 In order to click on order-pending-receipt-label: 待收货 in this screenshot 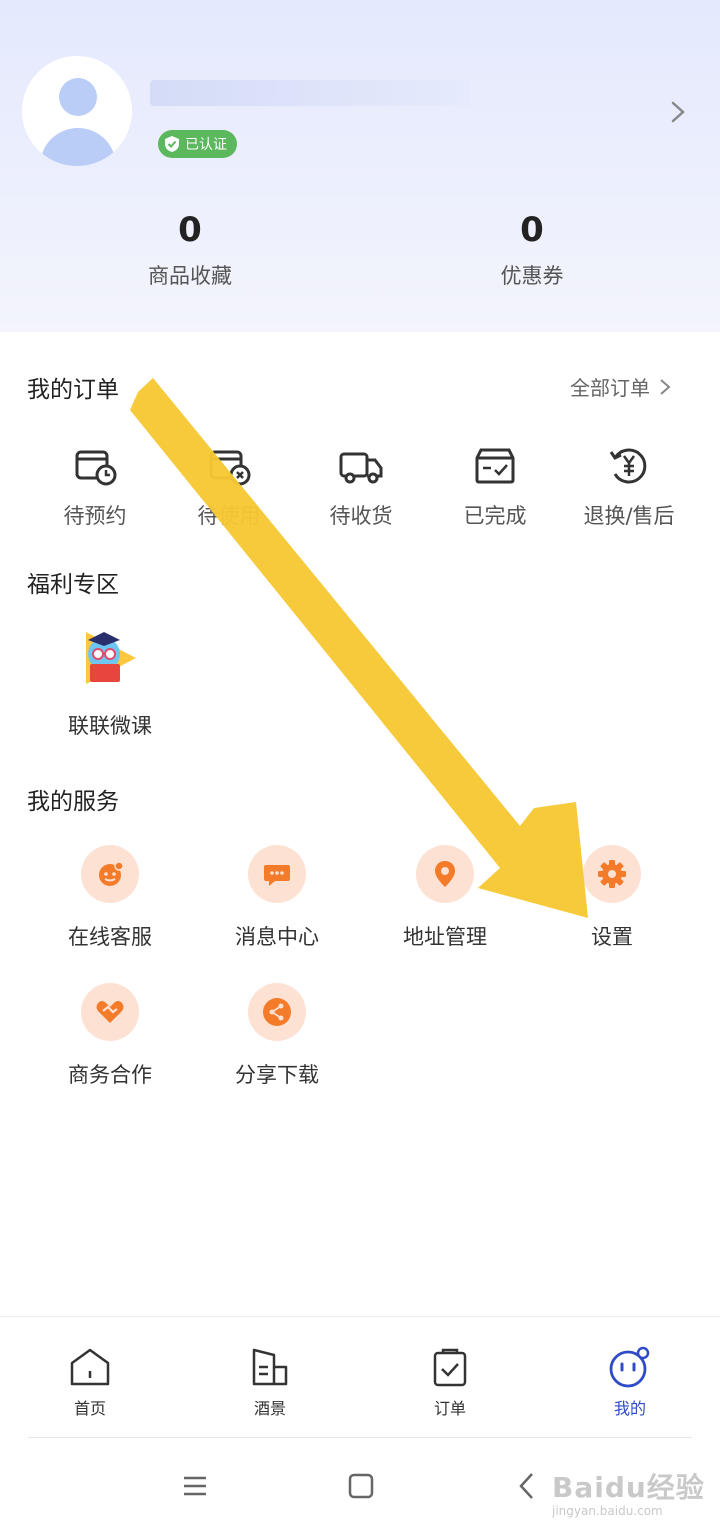, I will do `click(361, 516)`.